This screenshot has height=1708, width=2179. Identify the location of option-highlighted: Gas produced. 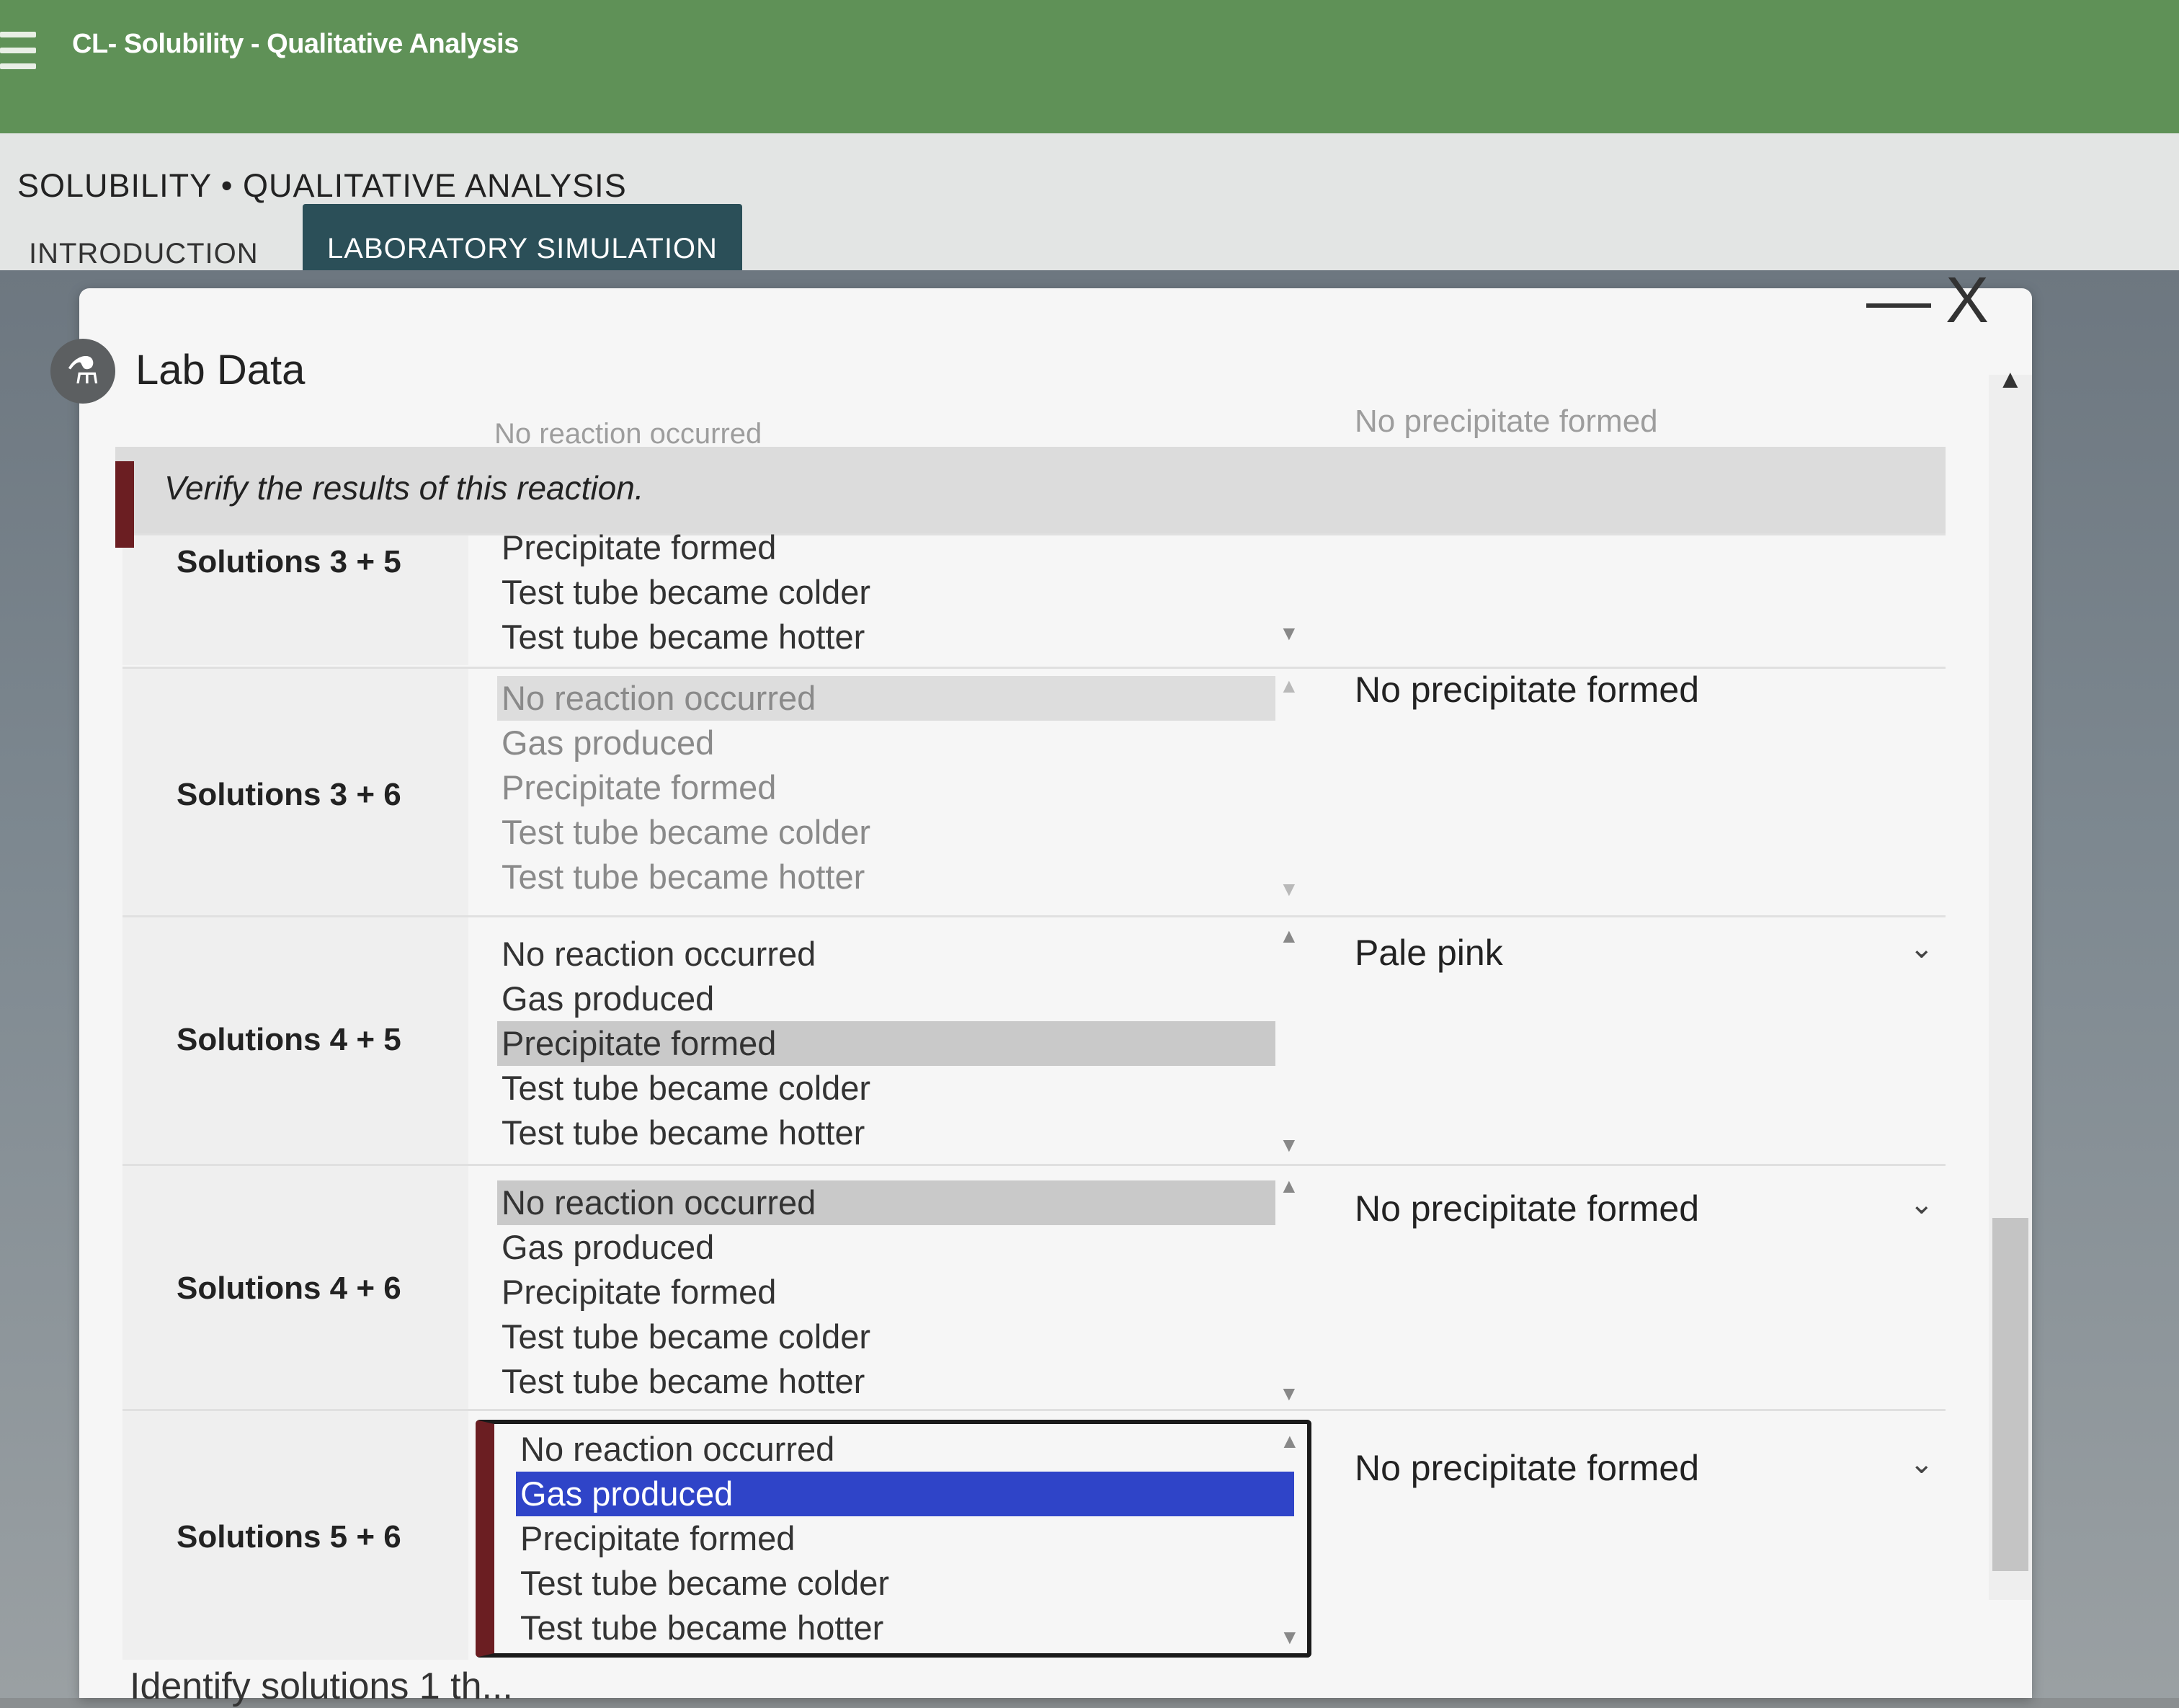
(905, 1494).